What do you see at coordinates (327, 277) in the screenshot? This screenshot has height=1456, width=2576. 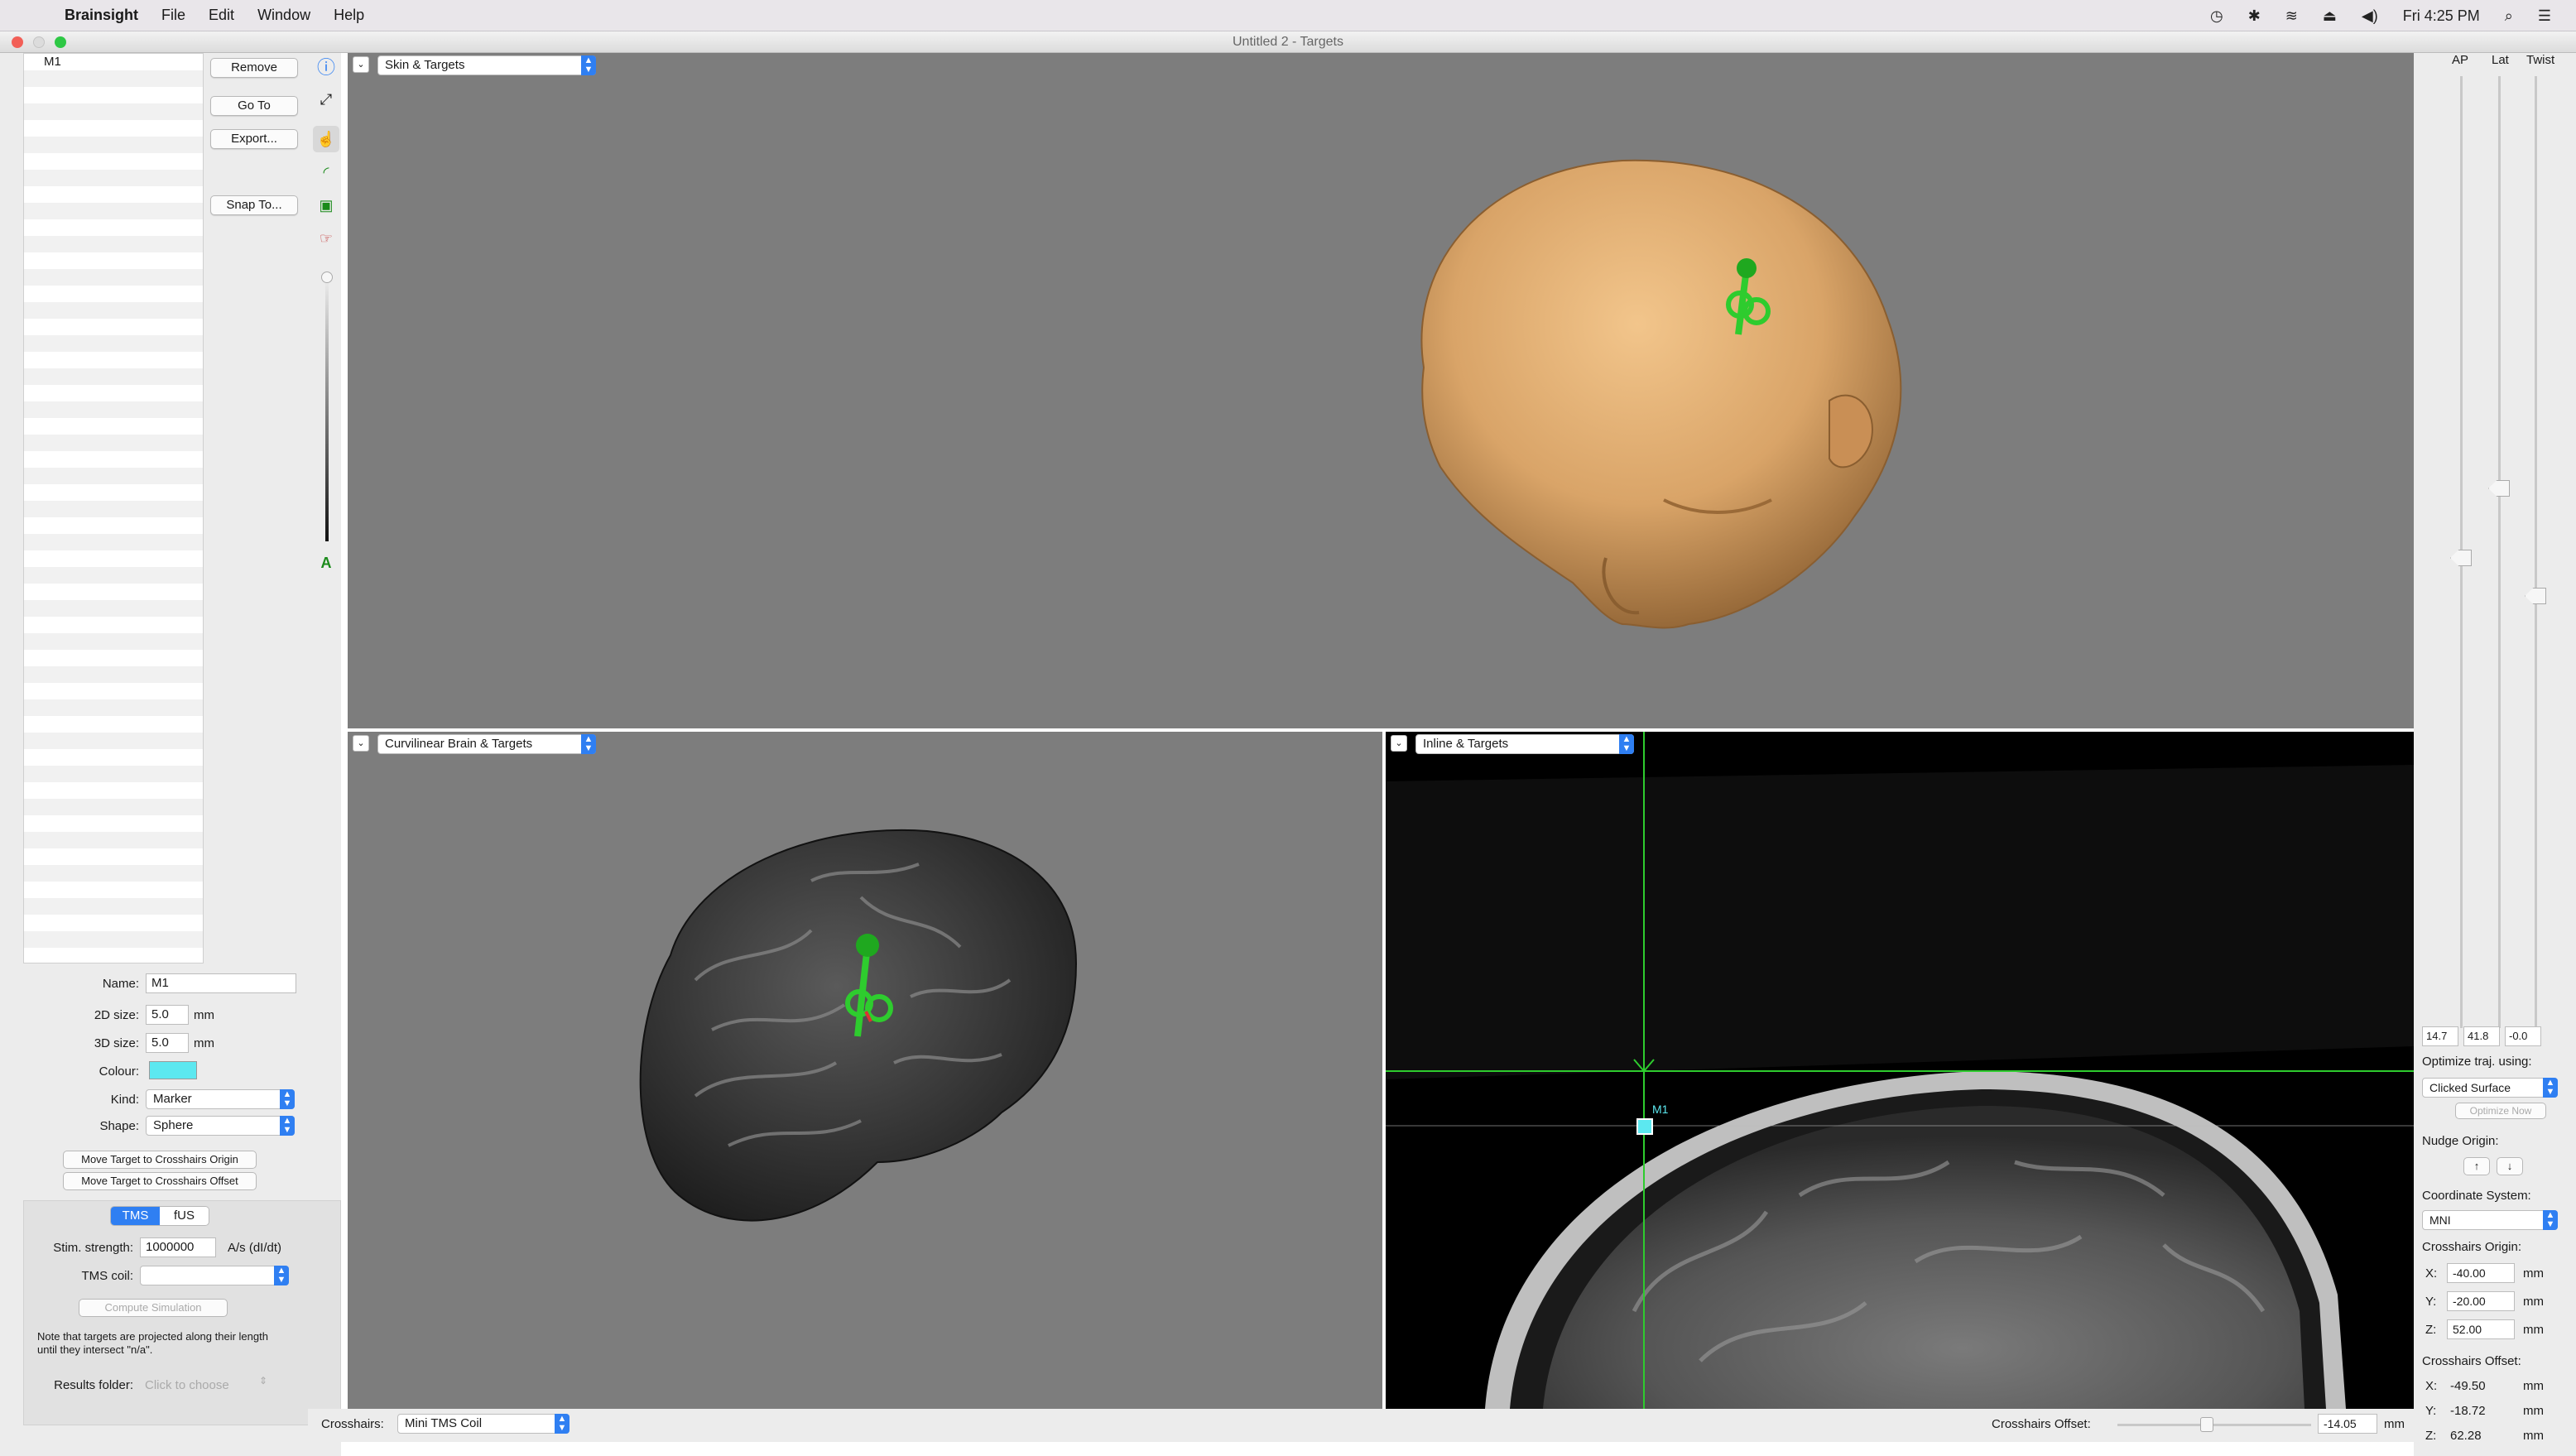 I see `opacity-slider-thumb` at bounding box center [327, 277].